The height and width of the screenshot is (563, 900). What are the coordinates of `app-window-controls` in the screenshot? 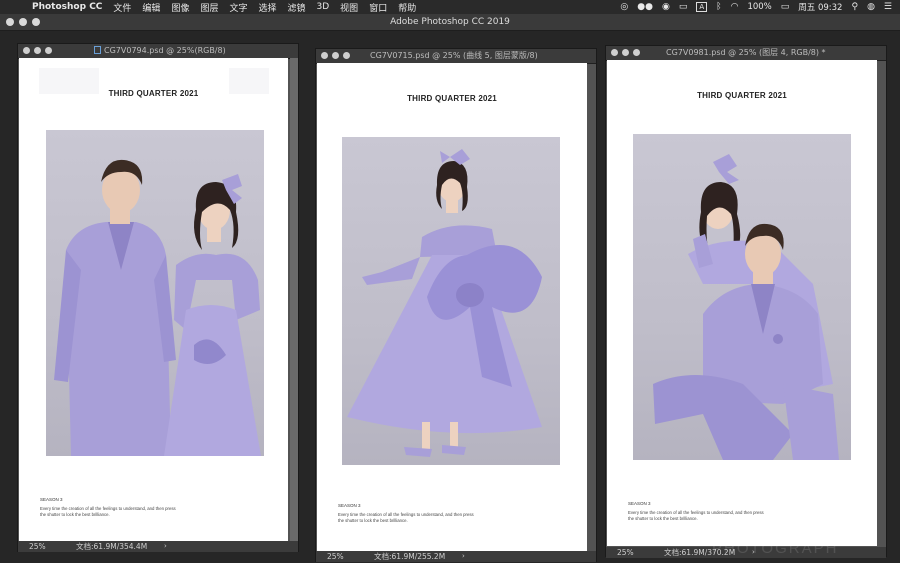 It's located at (23, 22).